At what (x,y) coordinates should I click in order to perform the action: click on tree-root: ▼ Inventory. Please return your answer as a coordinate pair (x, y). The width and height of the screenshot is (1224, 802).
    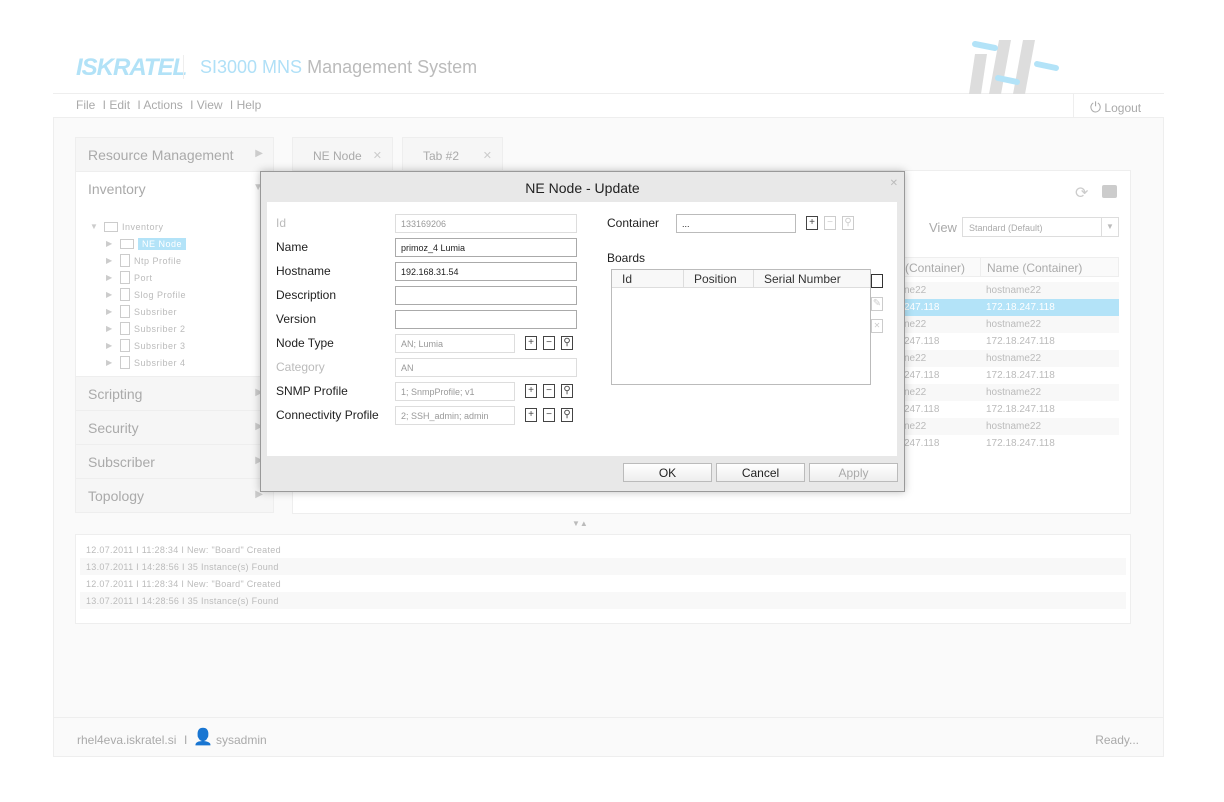
    Looking at the image, I should click on (138, 226).